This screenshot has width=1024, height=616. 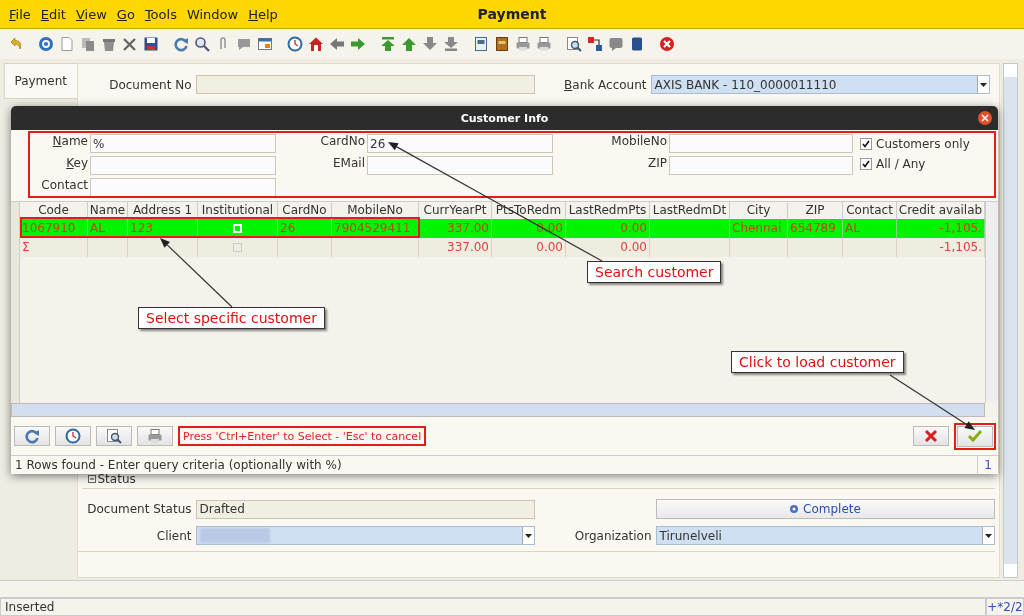 What do you see at coordinates (125, 14) in the screenshot?
I see `menu-item: Go` at bounding box center [125, 14].